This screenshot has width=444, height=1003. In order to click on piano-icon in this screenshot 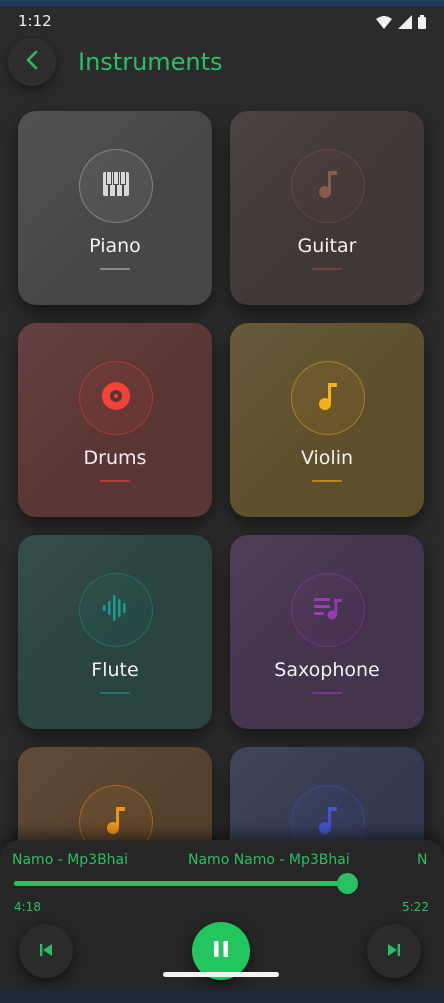, I will do `click(116, 186)`.